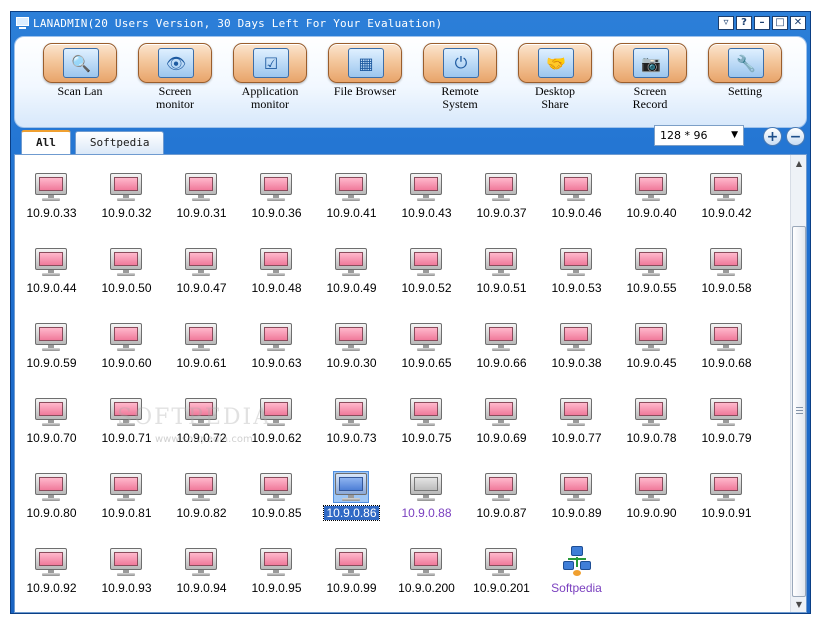 The height and width of the screenshot is (632, 832). Describe the element at coordinates (201, 496) in the screenshot. I see `host-item: 10.9.0.82` at that location.